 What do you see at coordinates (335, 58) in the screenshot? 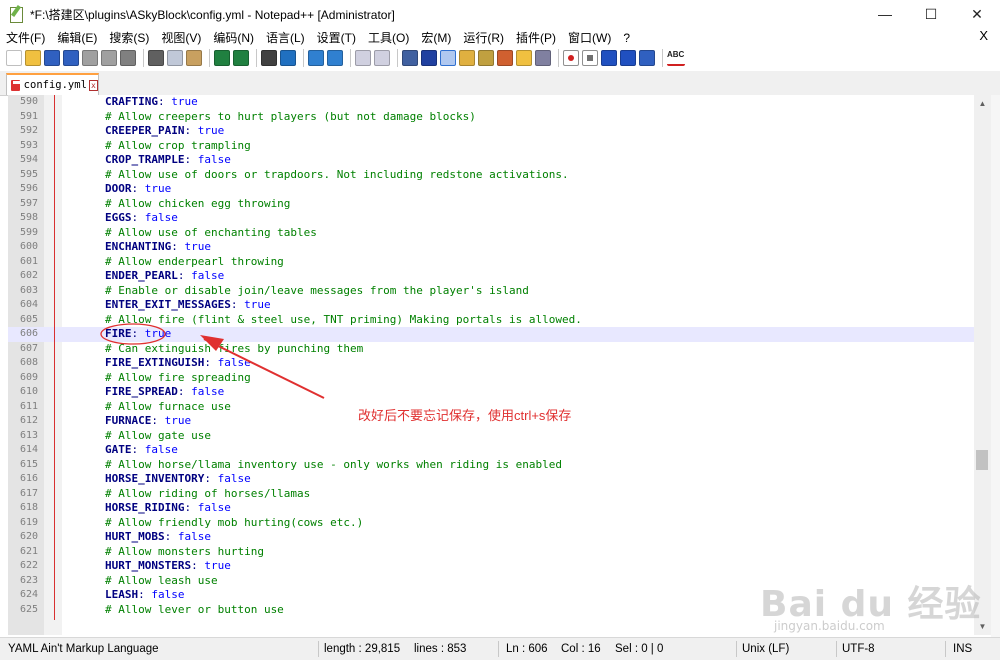
I see `zoom-out-icon` at bounding box center [335, 58].